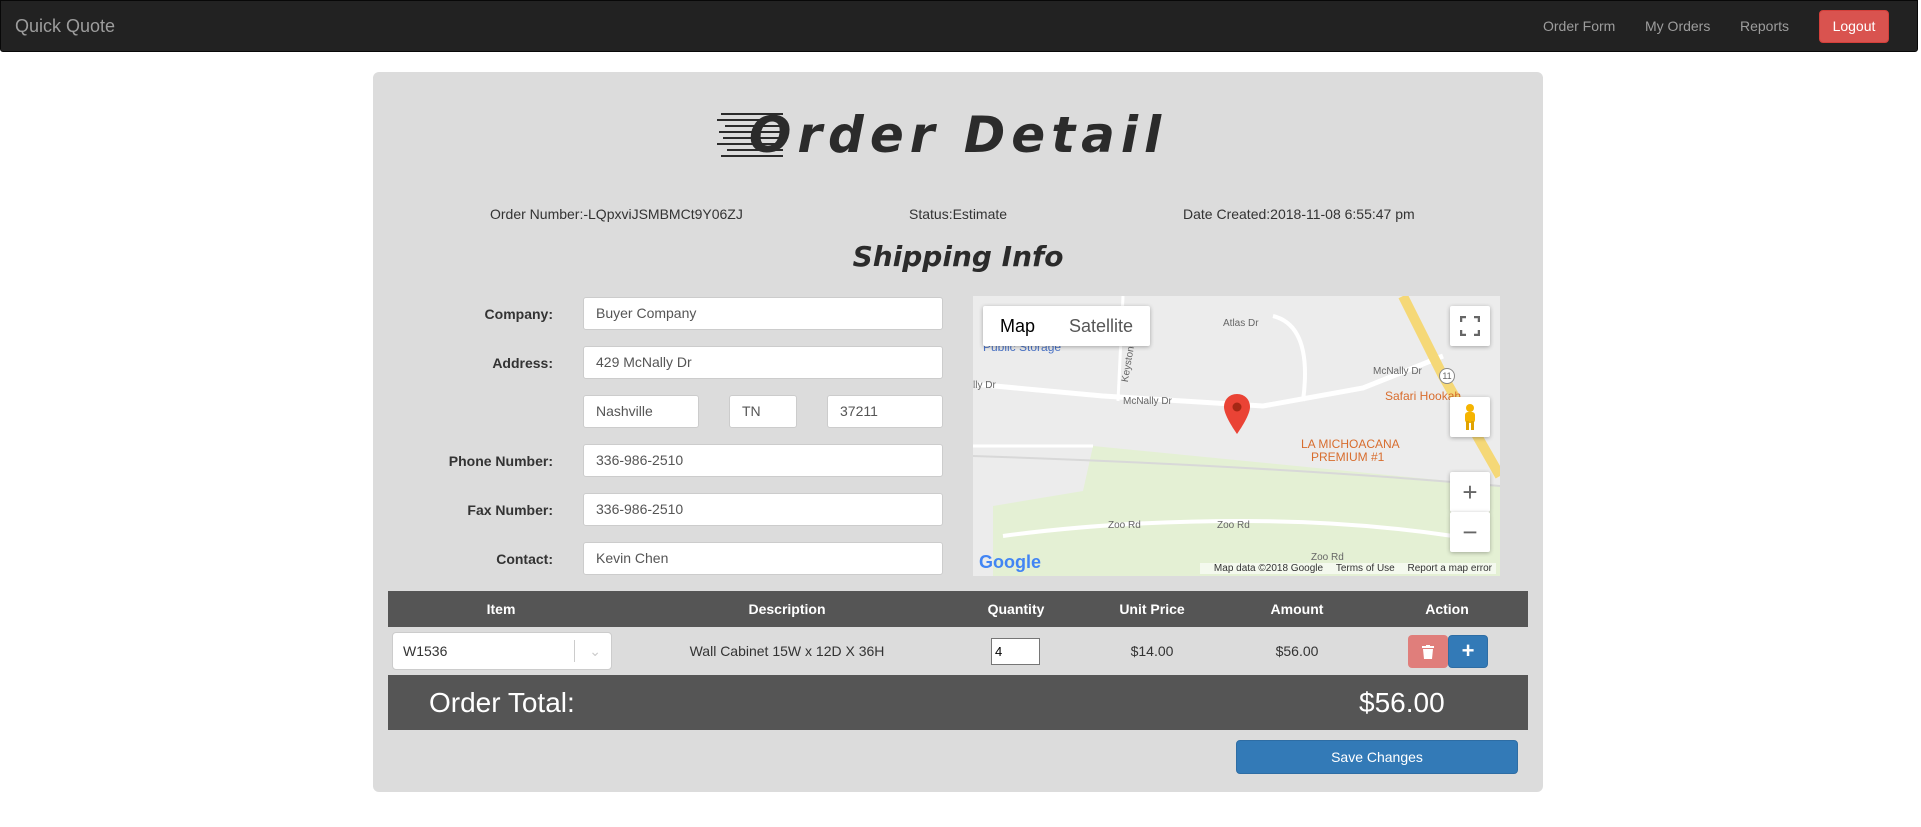 The image size is (1921, 827). What do you see at coordinates (524, 559) in the screenshot?
I see `contact-label: Contact:` at bounding box center [524, 559].